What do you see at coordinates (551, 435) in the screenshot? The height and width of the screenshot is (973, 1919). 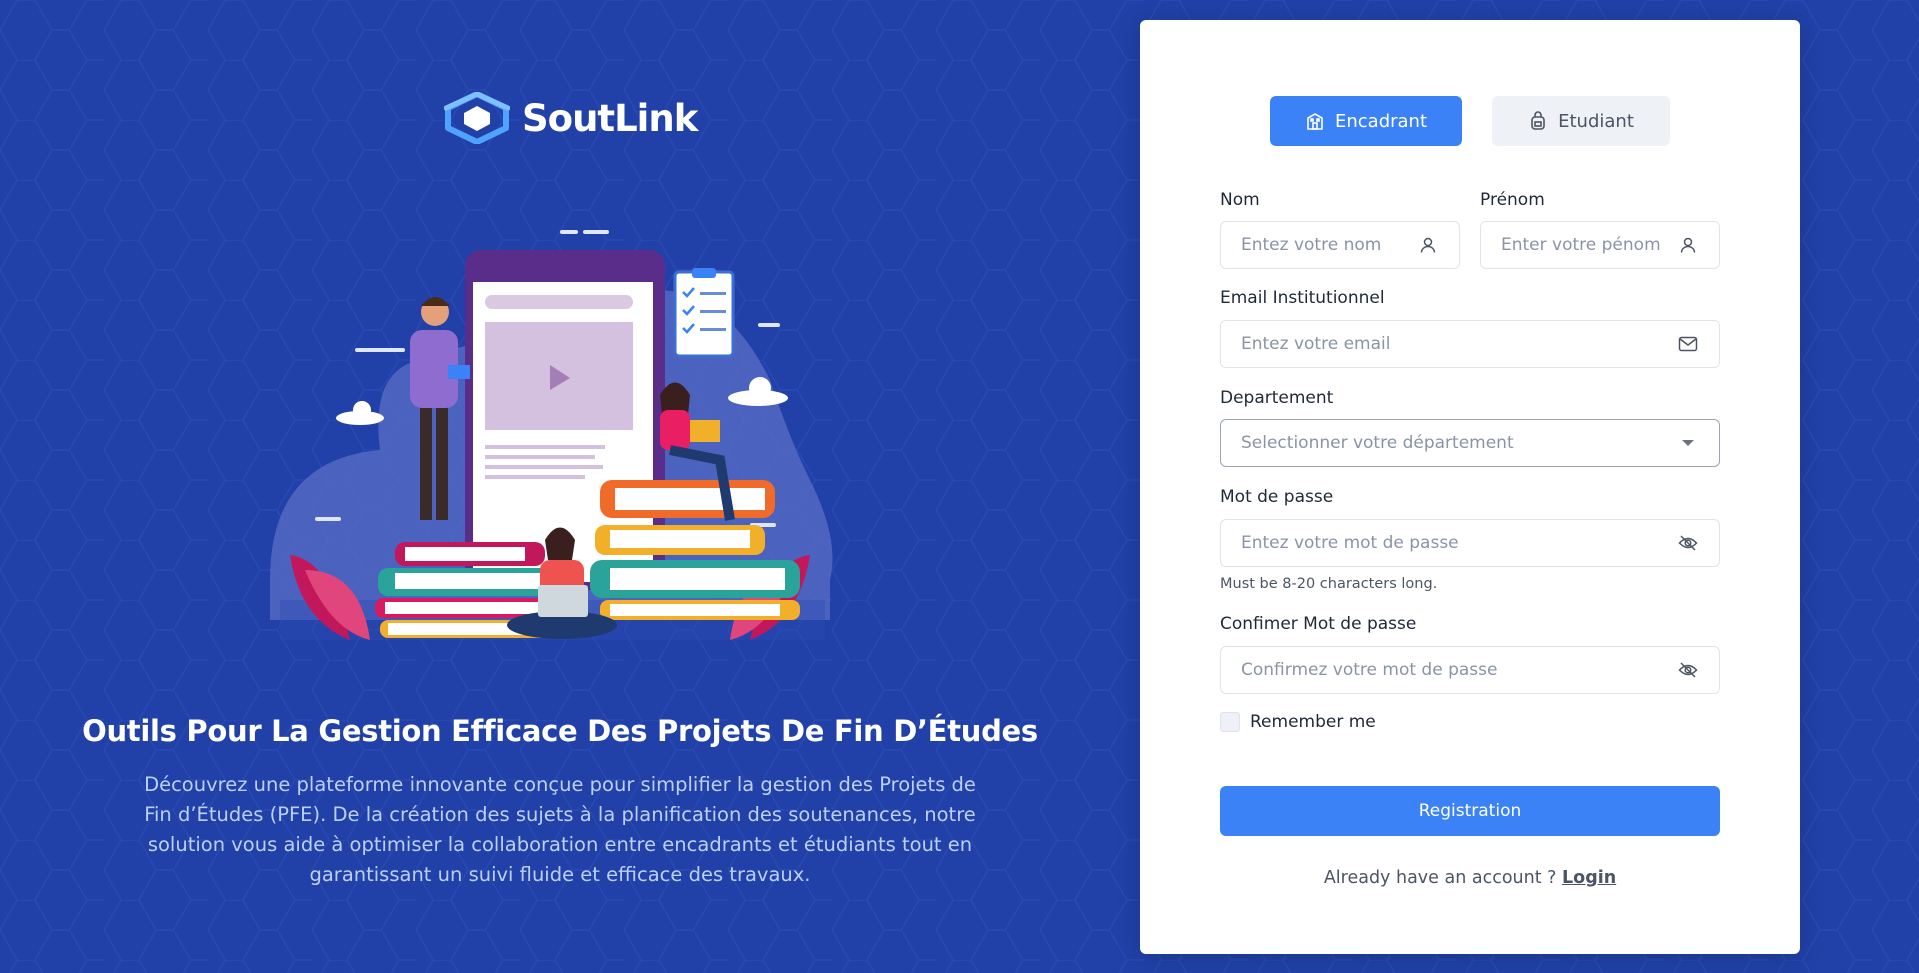 I see `study-books-illustration` at bounding box center [551, 435].